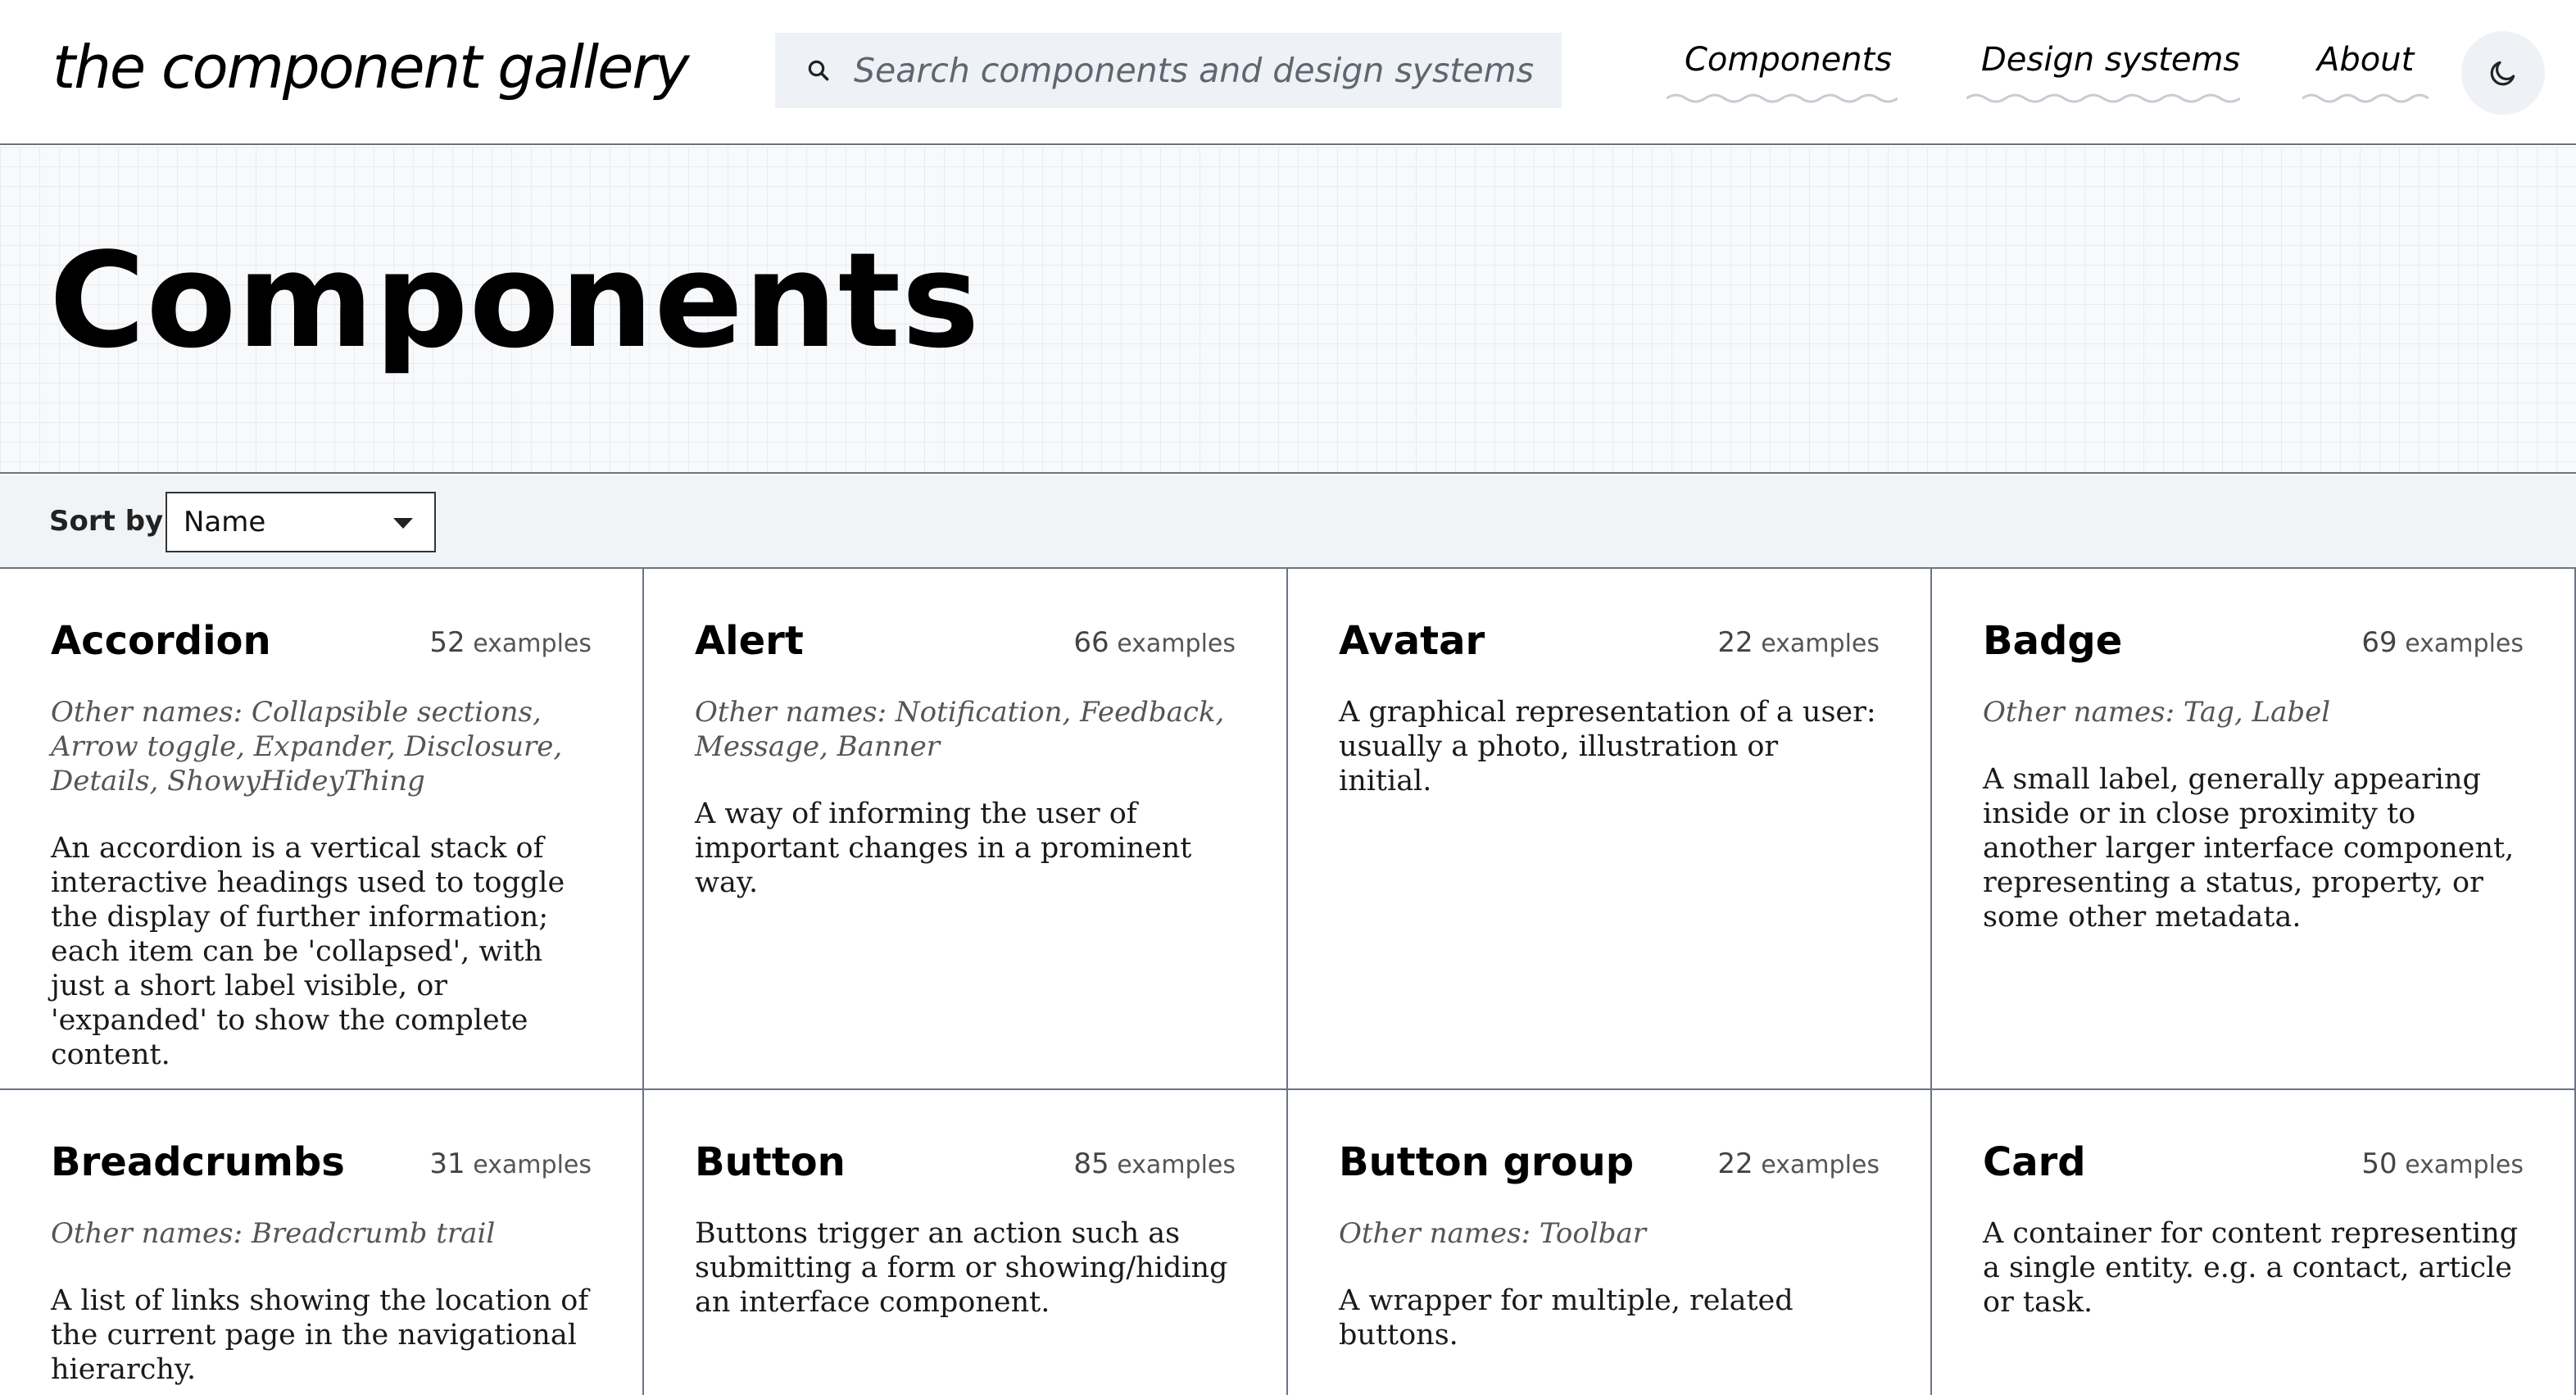  Describe the element at coordinates (1487, 1162) in the screenshot. I see `card-title: Button group` at that location.